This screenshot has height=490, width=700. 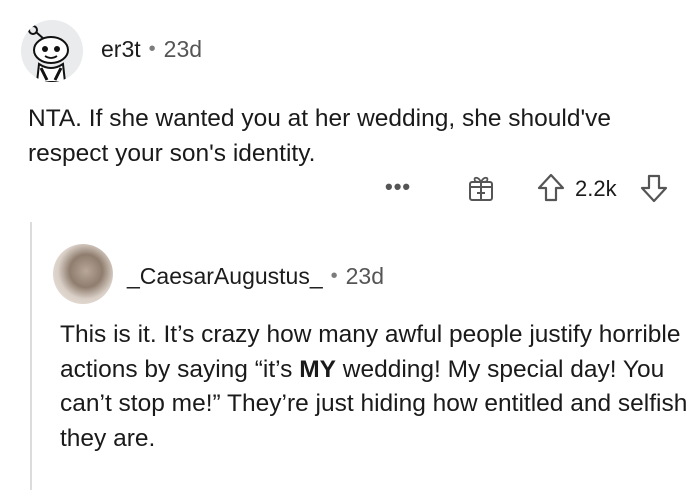 I want to click on snoo-avatar-icon, so click(x=52, y=51).